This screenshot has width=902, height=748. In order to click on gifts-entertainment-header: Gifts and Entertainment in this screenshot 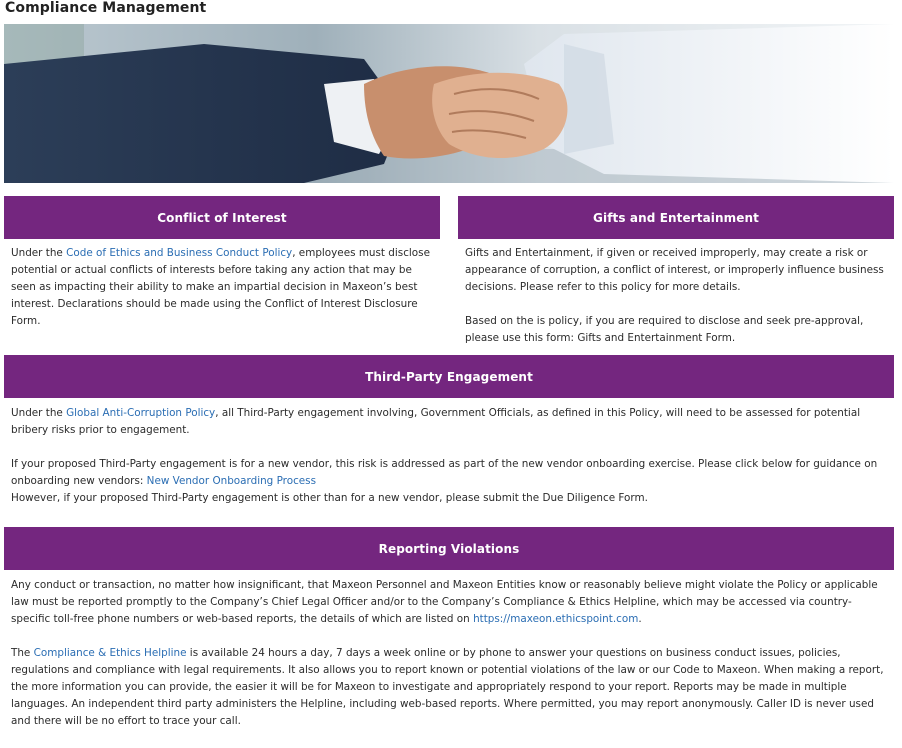, I will do `click(676, 217)`.